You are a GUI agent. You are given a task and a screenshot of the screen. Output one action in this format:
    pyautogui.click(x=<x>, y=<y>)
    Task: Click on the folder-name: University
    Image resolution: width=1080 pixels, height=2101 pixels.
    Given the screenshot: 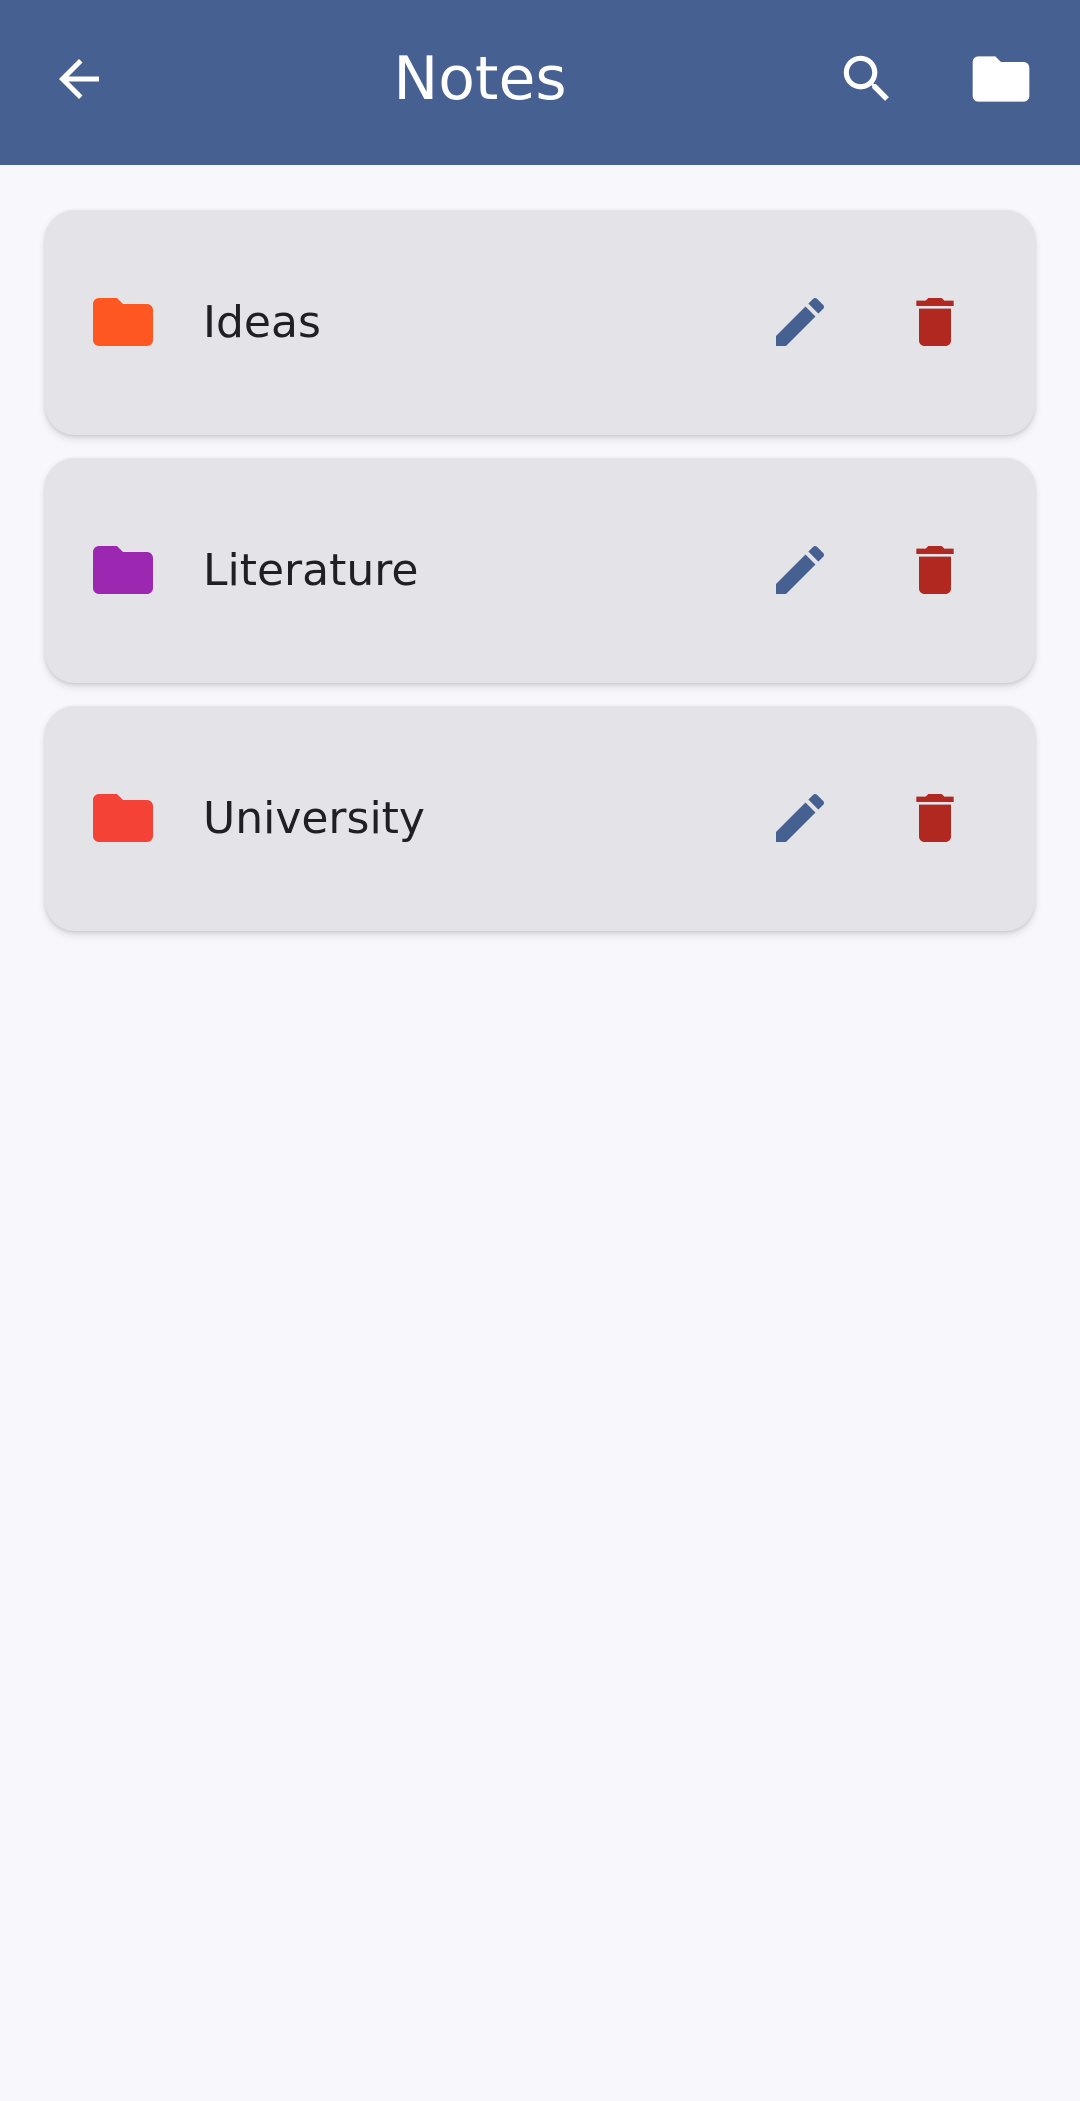 What is the action you would take?
    pyautogui.click(x=314, y=818)
    